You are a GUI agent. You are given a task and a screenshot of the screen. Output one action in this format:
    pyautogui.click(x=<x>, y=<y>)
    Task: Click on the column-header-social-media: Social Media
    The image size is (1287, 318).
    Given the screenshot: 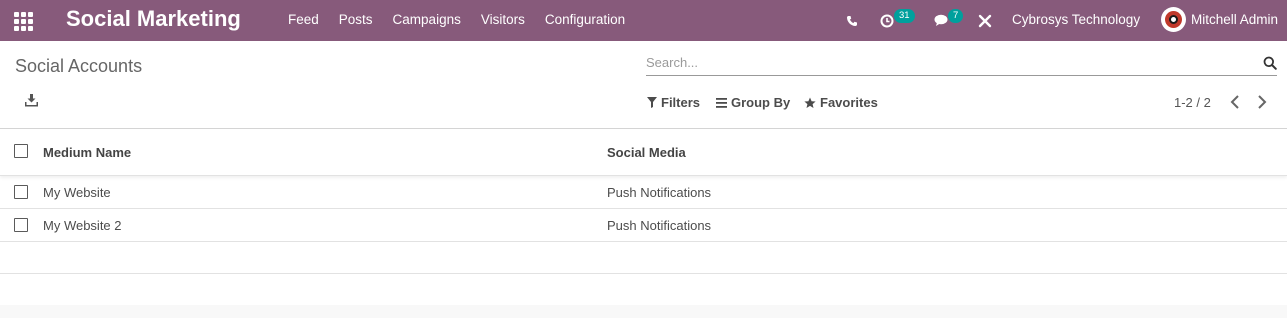 What is the action you would take?
    pyautogui.click(x=646, y=152)
    